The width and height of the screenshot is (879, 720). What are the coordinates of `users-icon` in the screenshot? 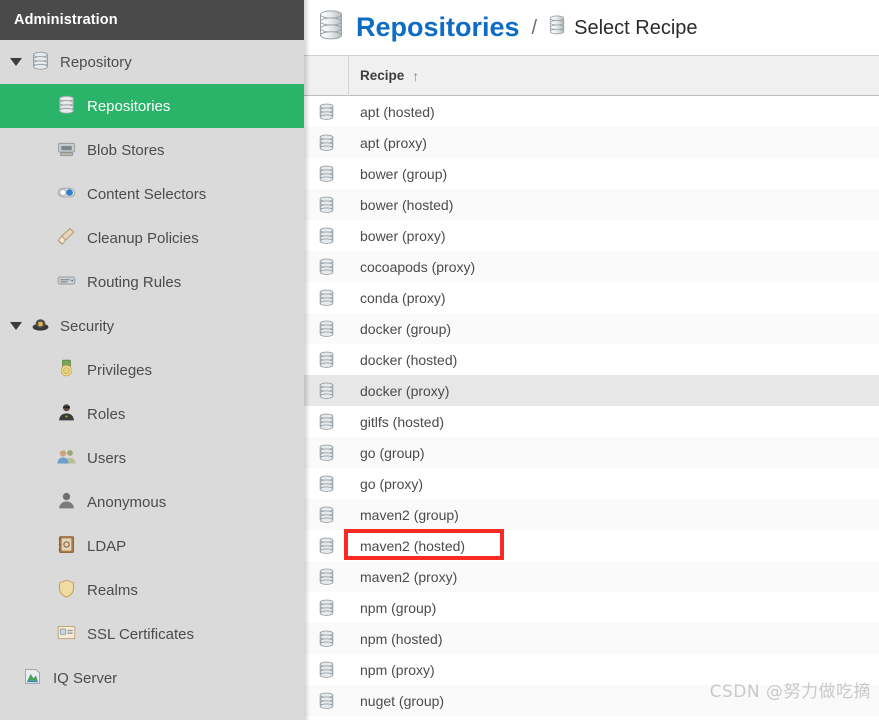 It's located at (66, 458).